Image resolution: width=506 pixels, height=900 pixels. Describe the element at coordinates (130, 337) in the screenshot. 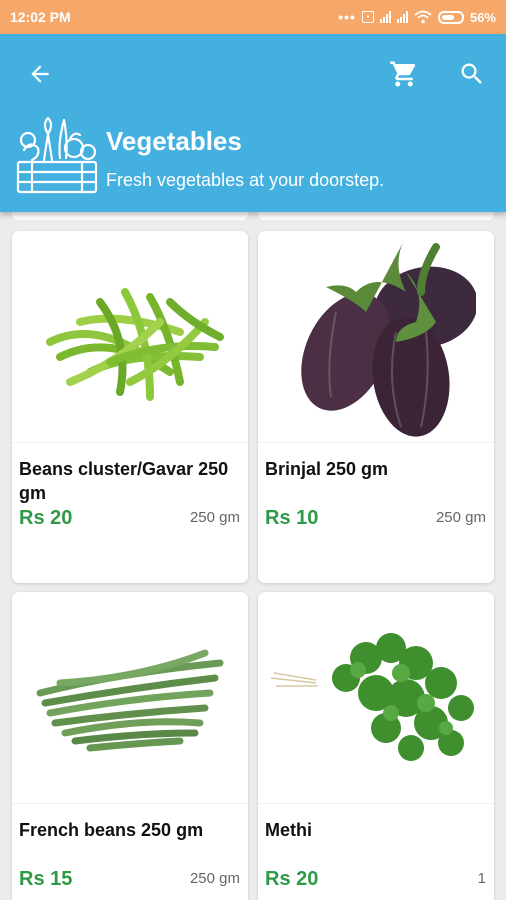

I see `product-image-cluster-beans` at that location.